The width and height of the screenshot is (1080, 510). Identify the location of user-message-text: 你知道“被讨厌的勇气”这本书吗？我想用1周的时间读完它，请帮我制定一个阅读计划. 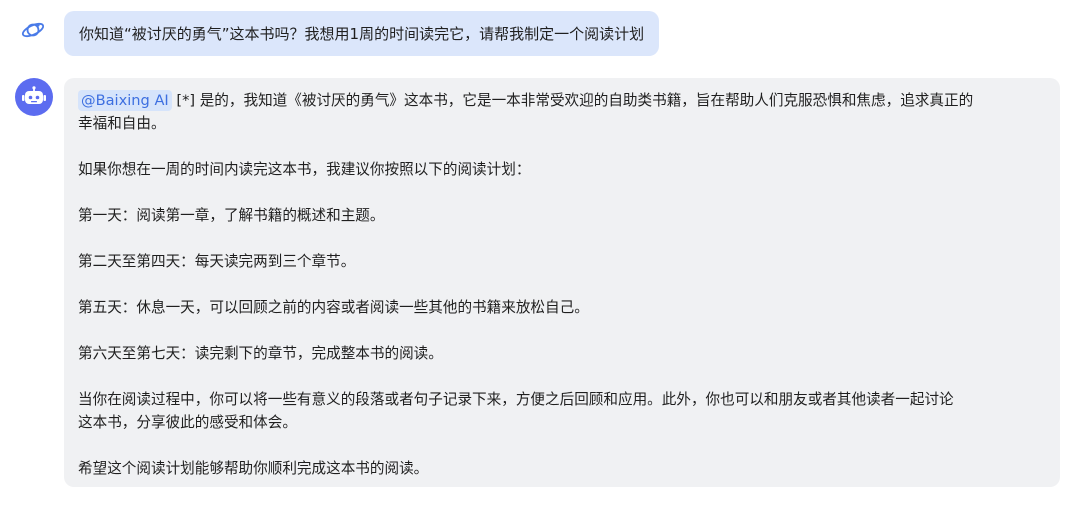
(362, 34).